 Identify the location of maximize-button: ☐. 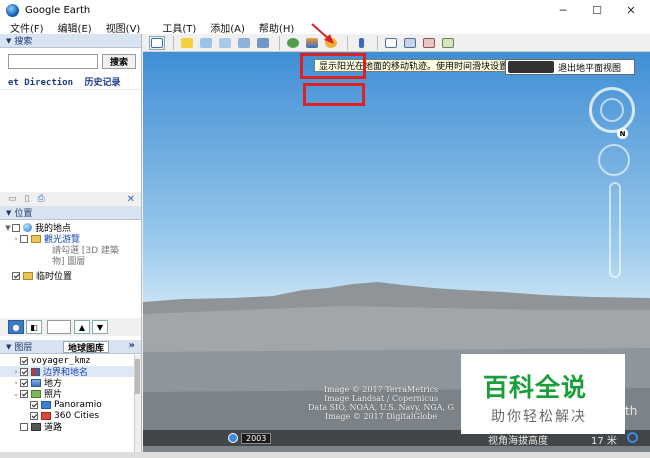
(597, 10).